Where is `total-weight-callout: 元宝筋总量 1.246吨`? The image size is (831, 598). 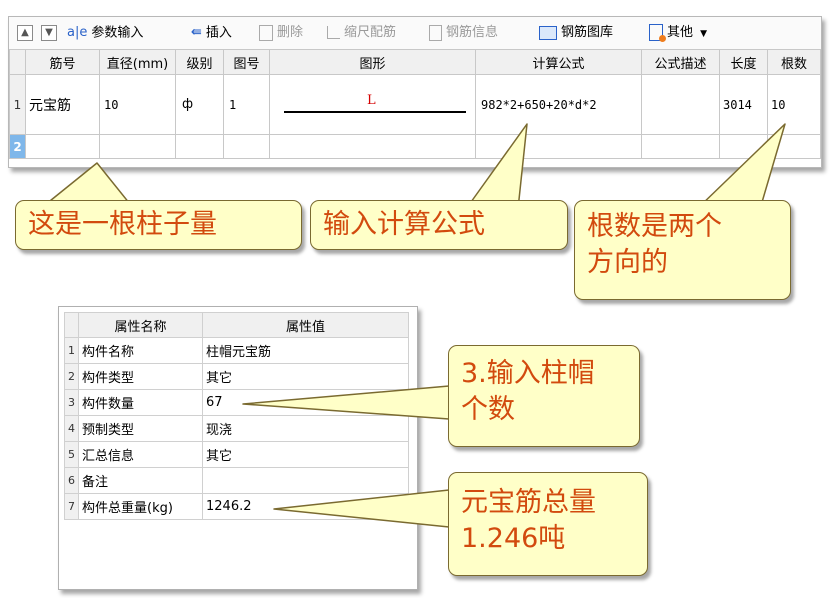 total-weight-callout: 元宝筋总量 1.246吨 is located at coordinates (548, 524).